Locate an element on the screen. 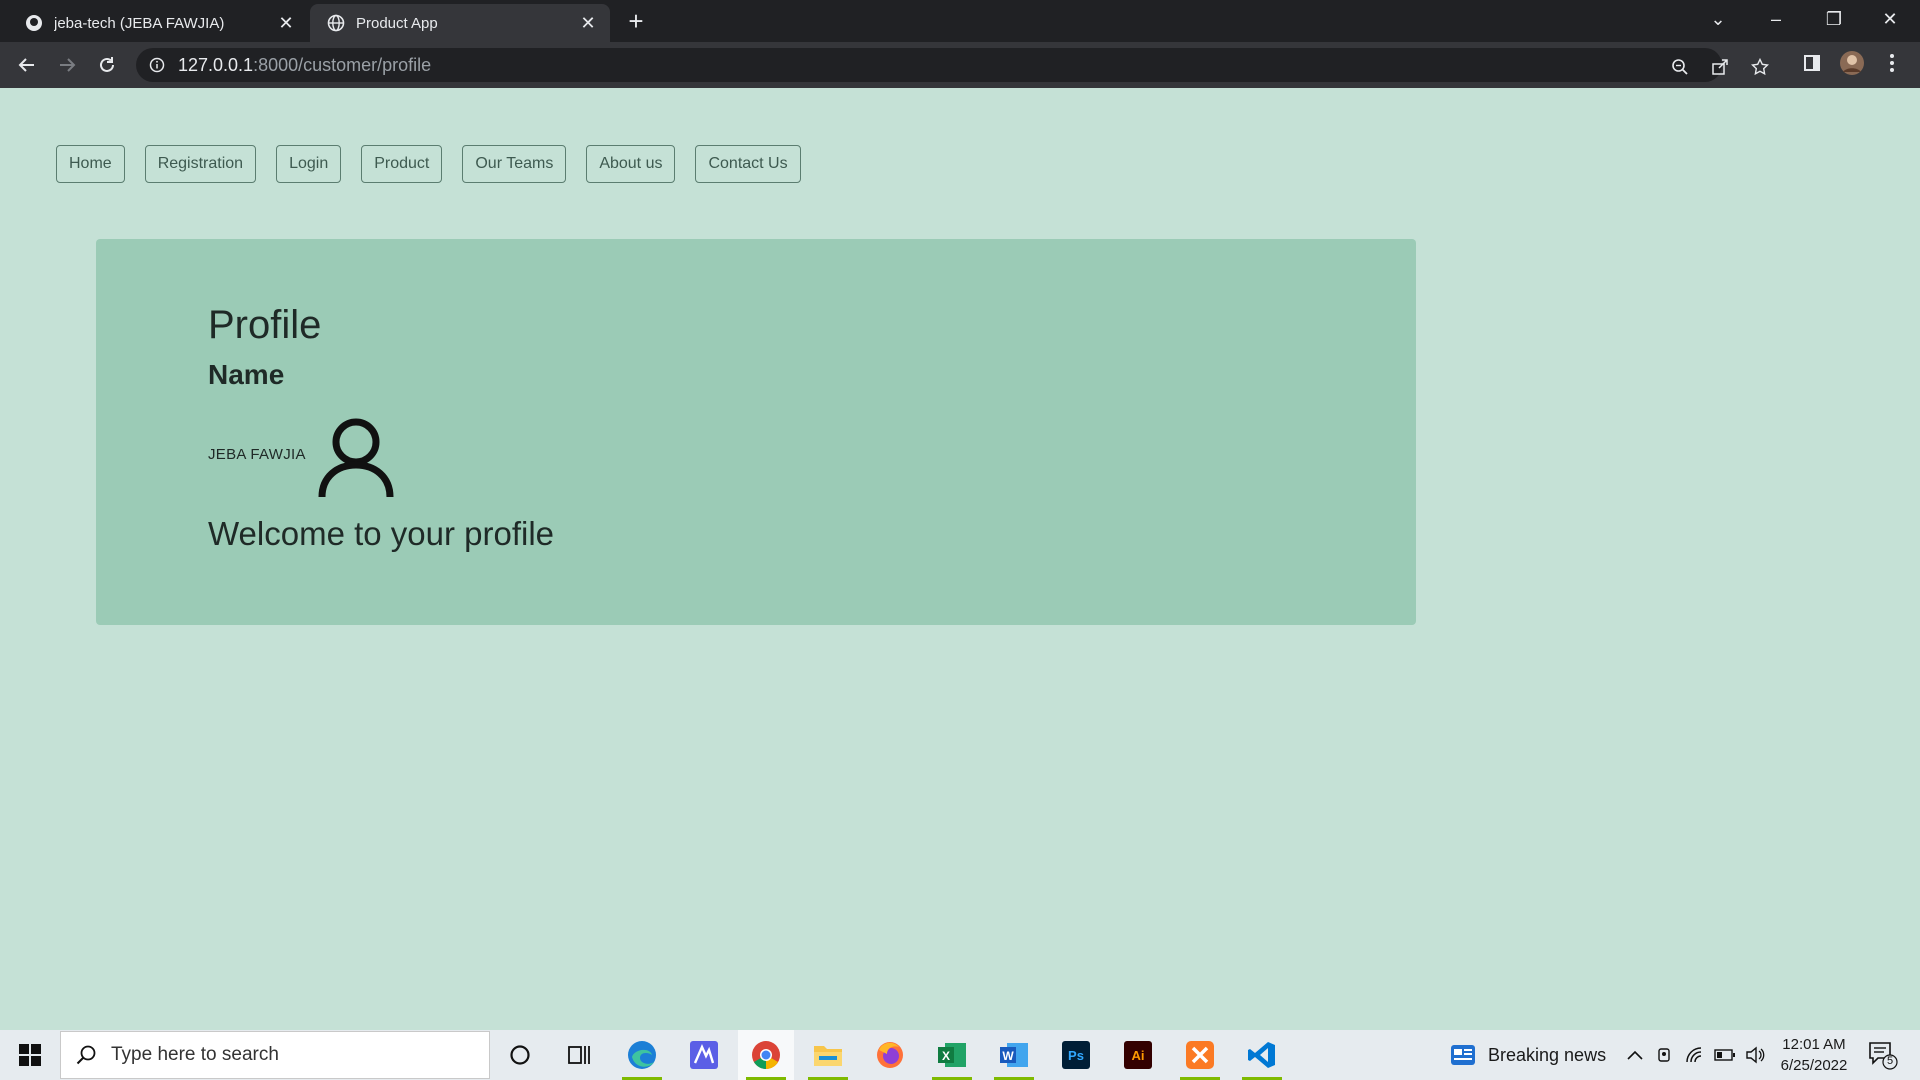  chrome-icon is located at coordinates (766, 1055).